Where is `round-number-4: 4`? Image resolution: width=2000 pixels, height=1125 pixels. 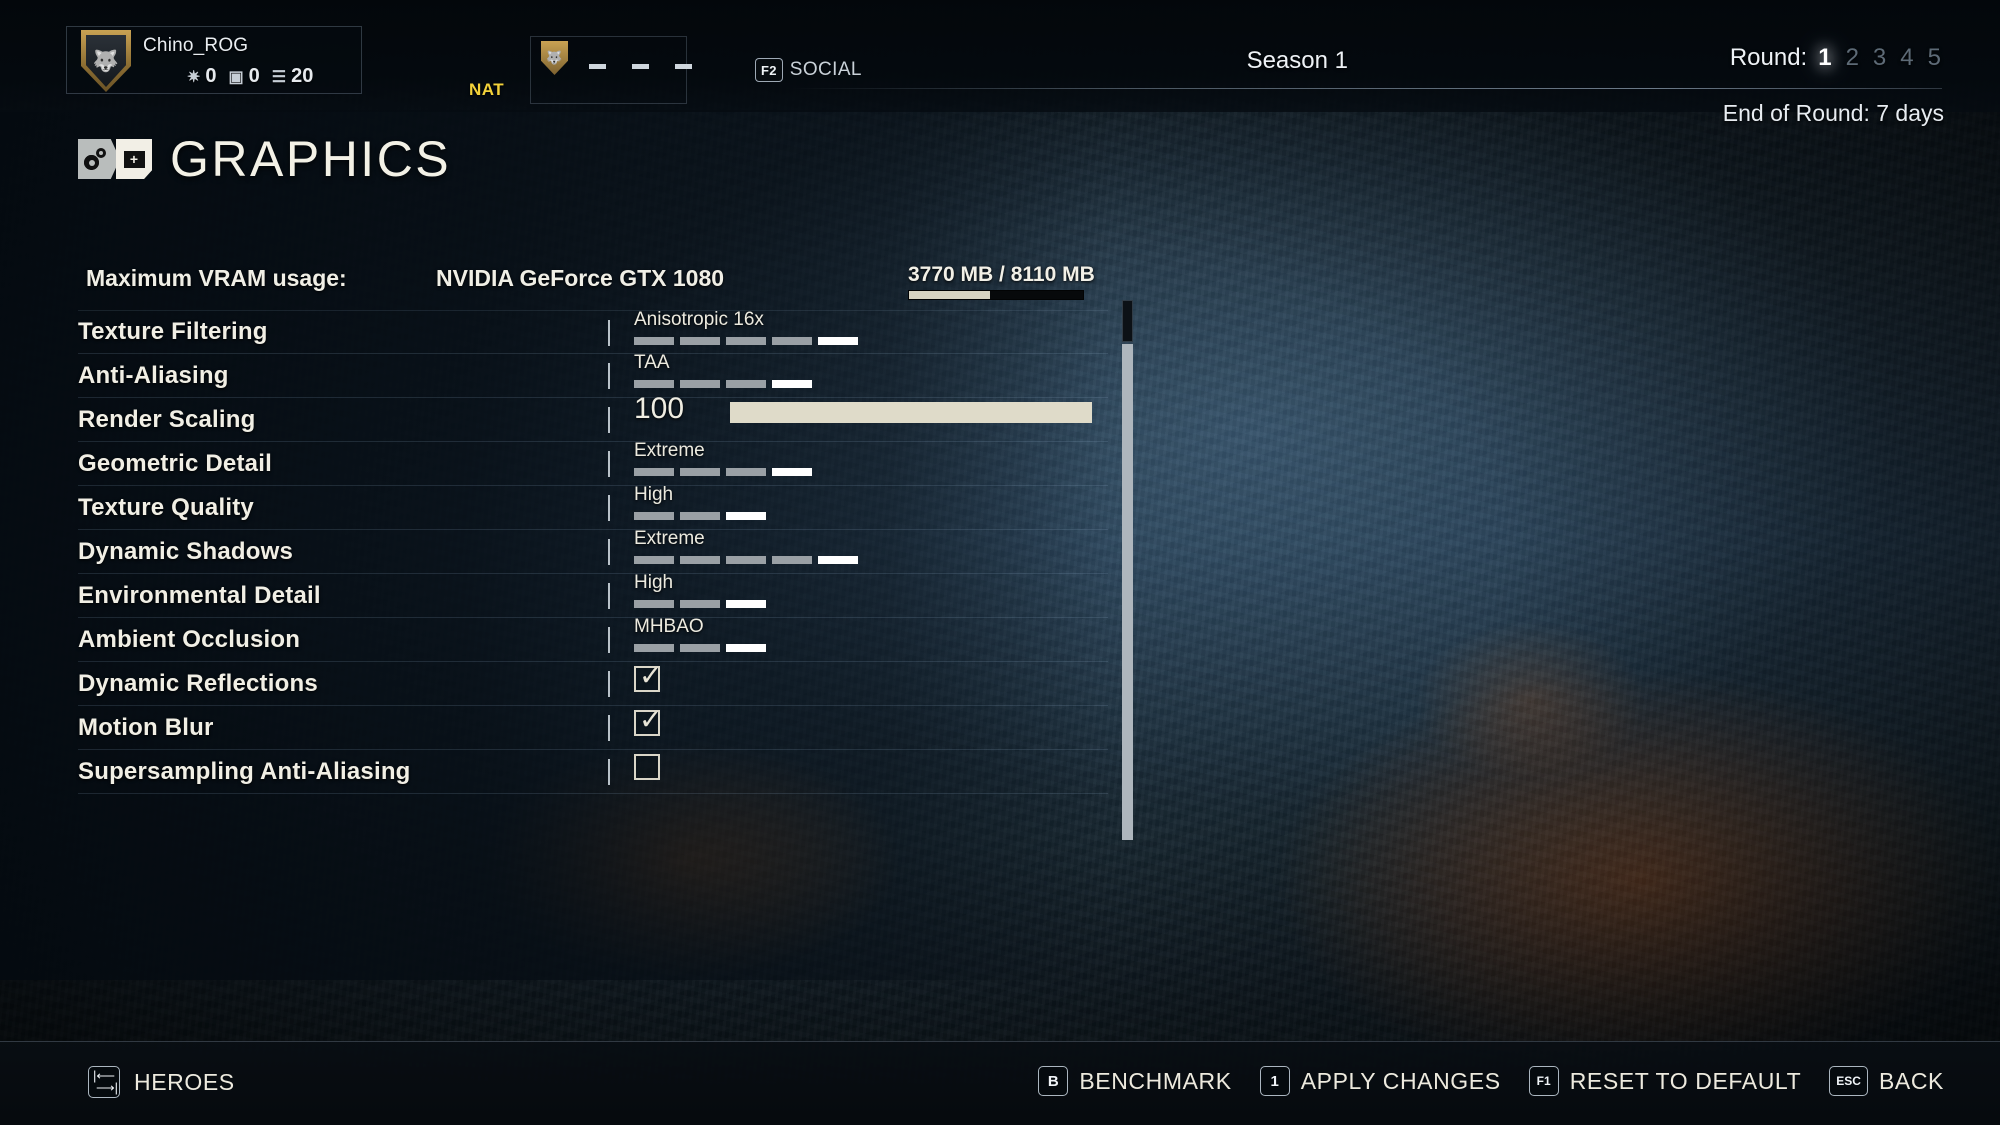 round-number-4: 4 is located at coordinates (1907, 57).